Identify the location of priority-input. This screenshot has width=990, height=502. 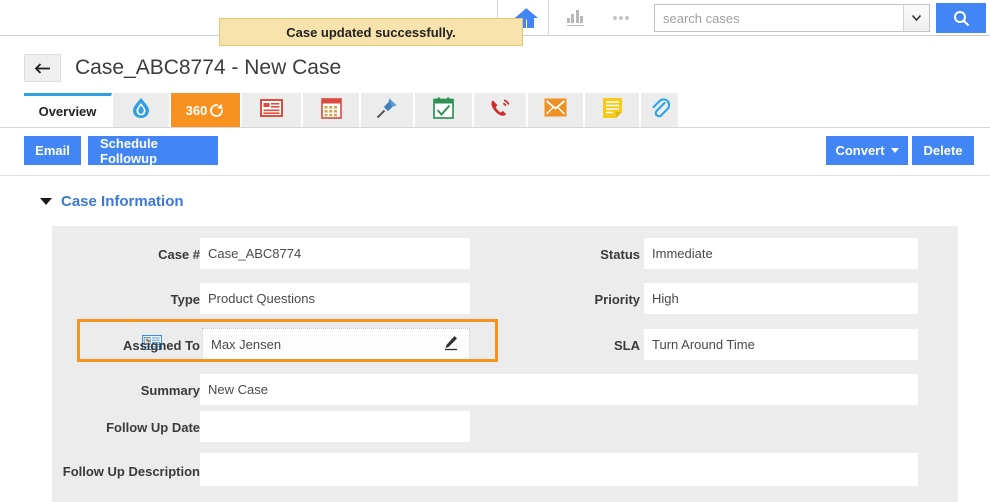
(781, 298).